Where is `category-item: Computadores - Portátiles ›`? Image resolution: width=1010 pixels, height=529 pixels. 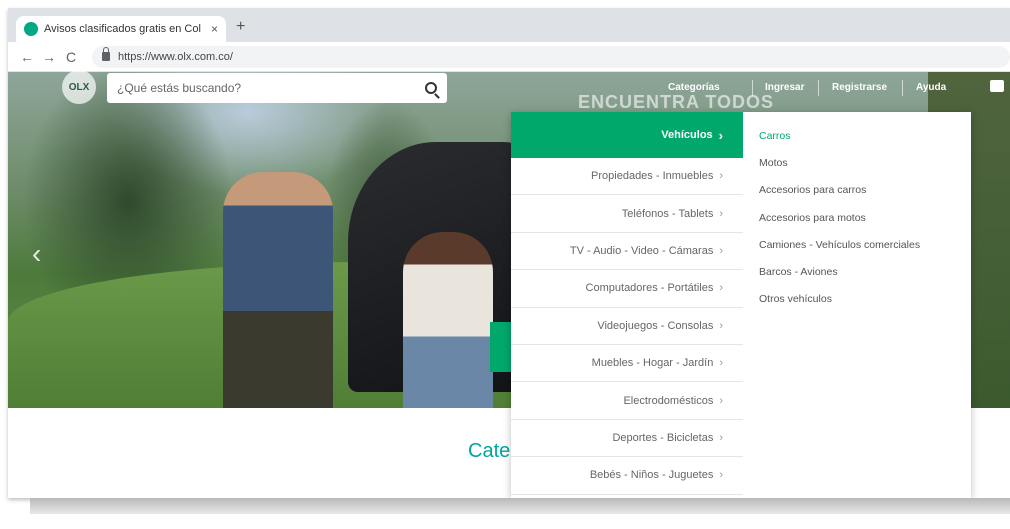 category-item: Computadores - Portátiles › is located at coordinates (627, 289).